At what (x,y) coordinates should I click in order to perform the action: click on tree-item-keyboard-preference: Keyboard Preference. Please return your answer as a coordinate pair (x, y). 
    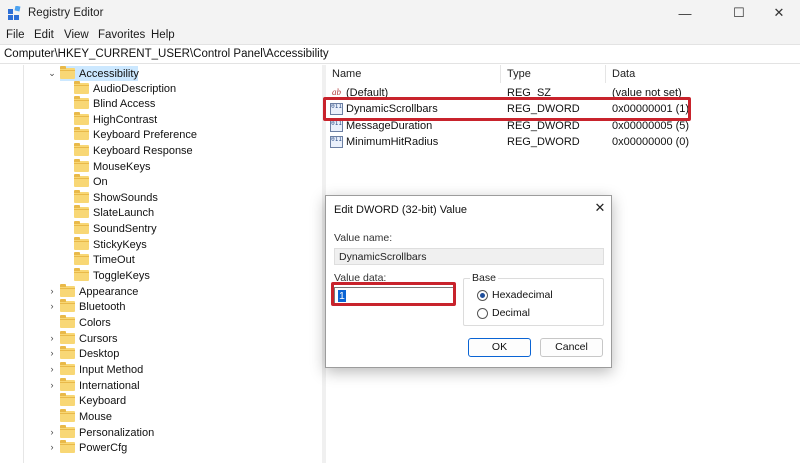
    Looking at the image, I should click on (135, 134).